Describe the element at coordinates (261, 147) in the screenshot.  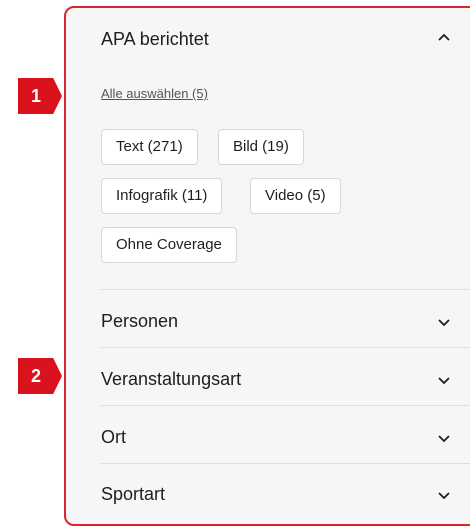
I see `chip-bild: Bild (19)` at that location.